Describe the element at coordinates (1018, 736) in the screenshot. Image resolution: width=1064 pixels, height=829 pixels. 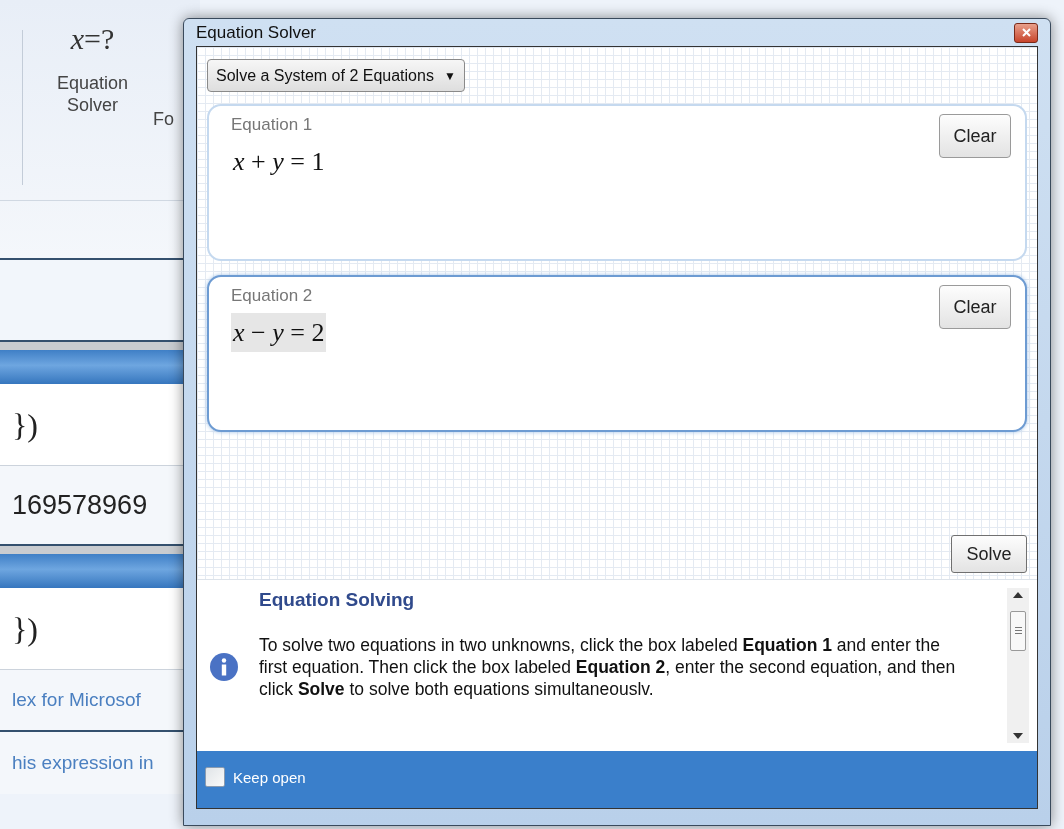
I see `scroll-down-icon` at that location.